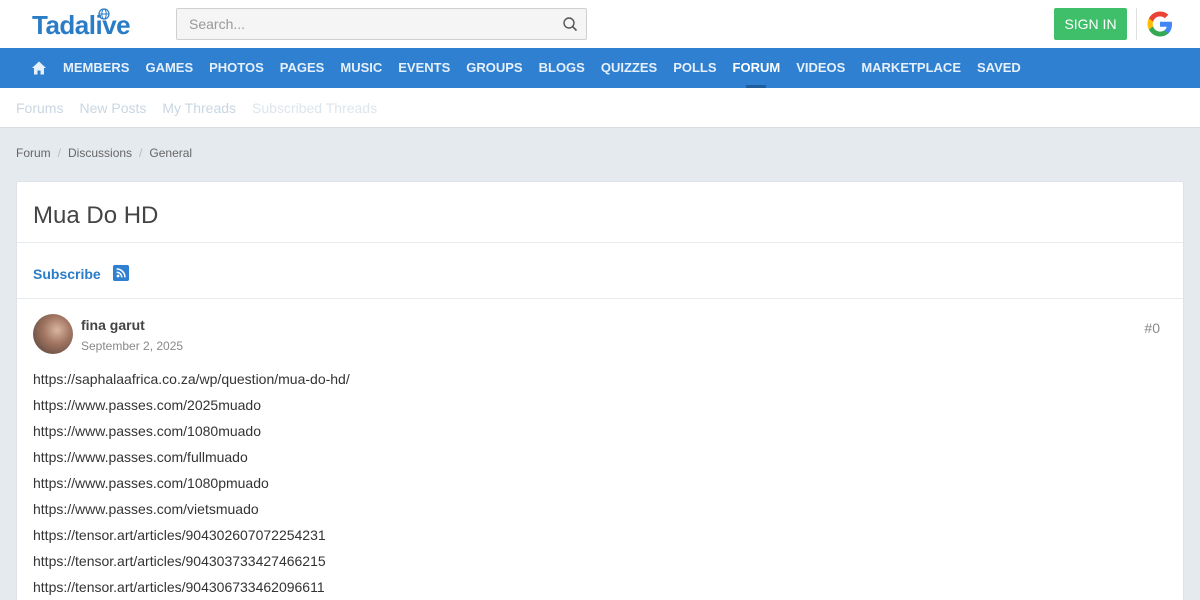 This screenshot has height=600, width=1200. What do you see at coordinates (39, 68) in the screenshot?
I see `home-icon` at bounding box center [39, 68].